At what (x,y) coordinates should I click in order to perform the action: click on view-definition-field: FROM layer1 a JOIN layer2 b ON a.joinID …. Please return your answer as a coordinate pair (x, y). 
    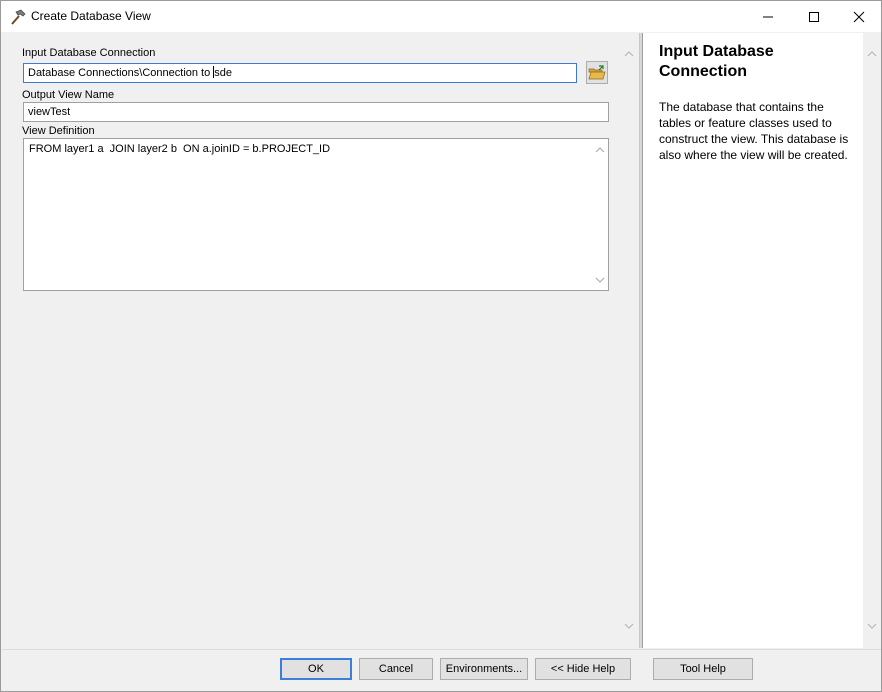
    Looking at the image, I should click on (316, 214).